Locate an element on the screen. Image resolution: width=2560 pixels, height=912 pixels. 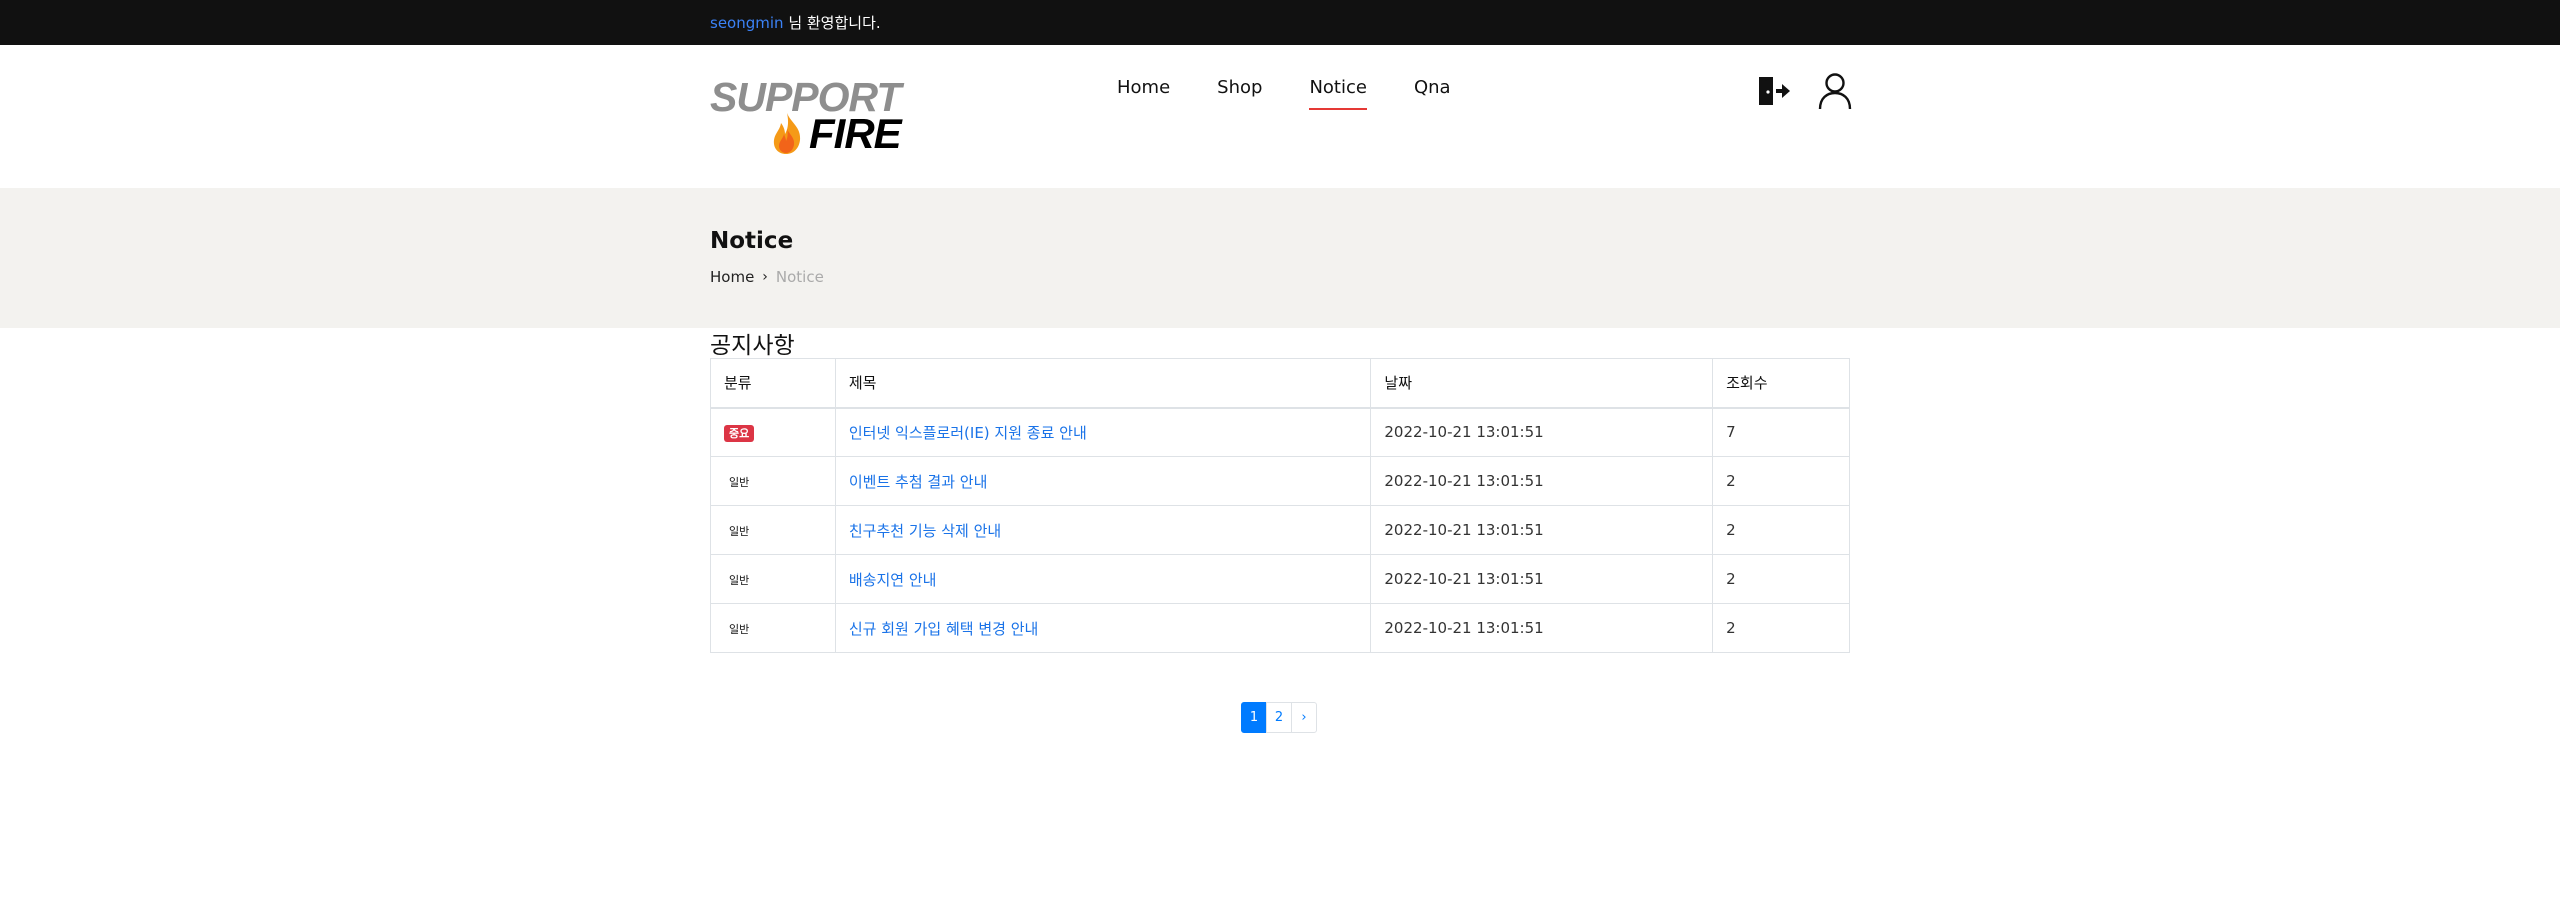
title-cell: 배송지연 안내 is located at coordinates (1103, 579).